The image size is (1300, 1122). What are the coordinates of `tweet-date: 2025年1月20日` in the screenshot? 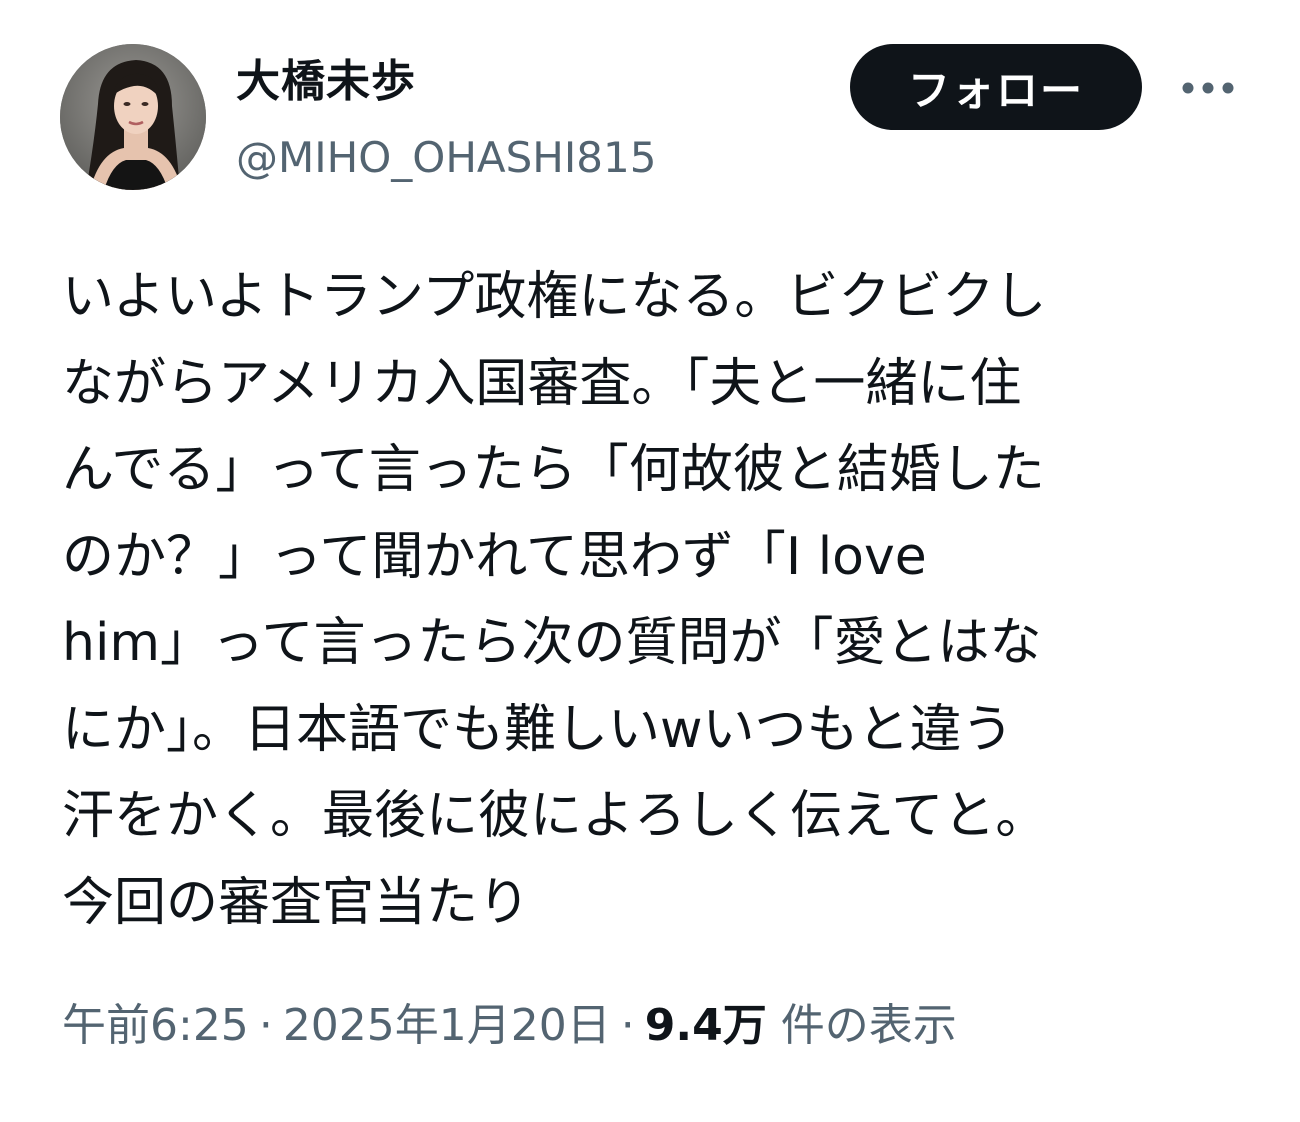 It's located at (447, 1025).